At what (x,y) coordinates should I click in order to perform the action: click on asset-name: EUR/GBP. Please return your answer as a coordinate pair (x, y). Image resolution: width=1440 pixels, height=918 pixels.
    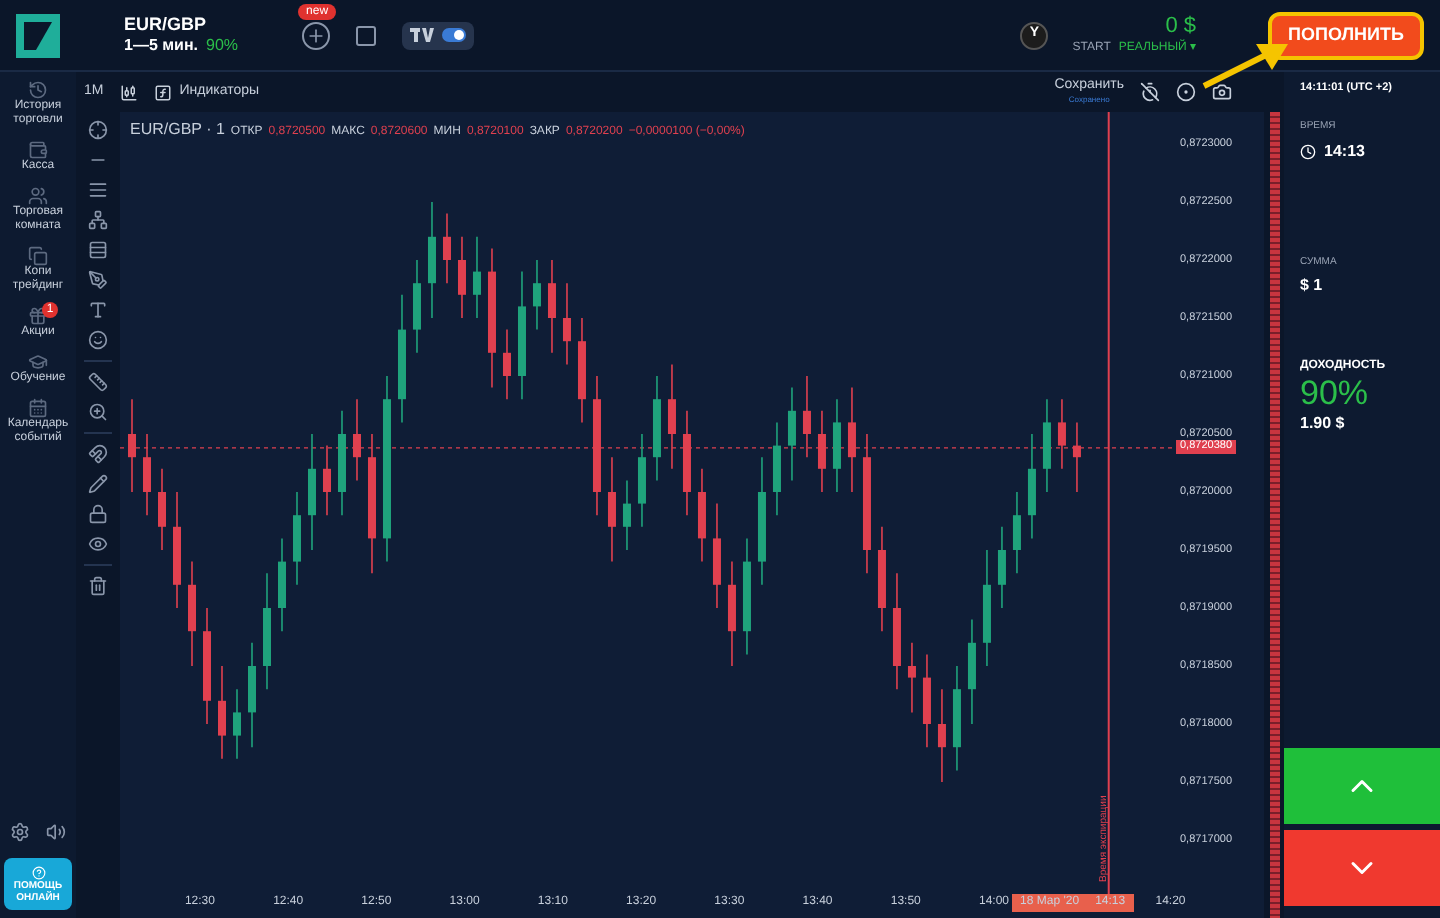
    Looking at the image, I should click on (181, 25).